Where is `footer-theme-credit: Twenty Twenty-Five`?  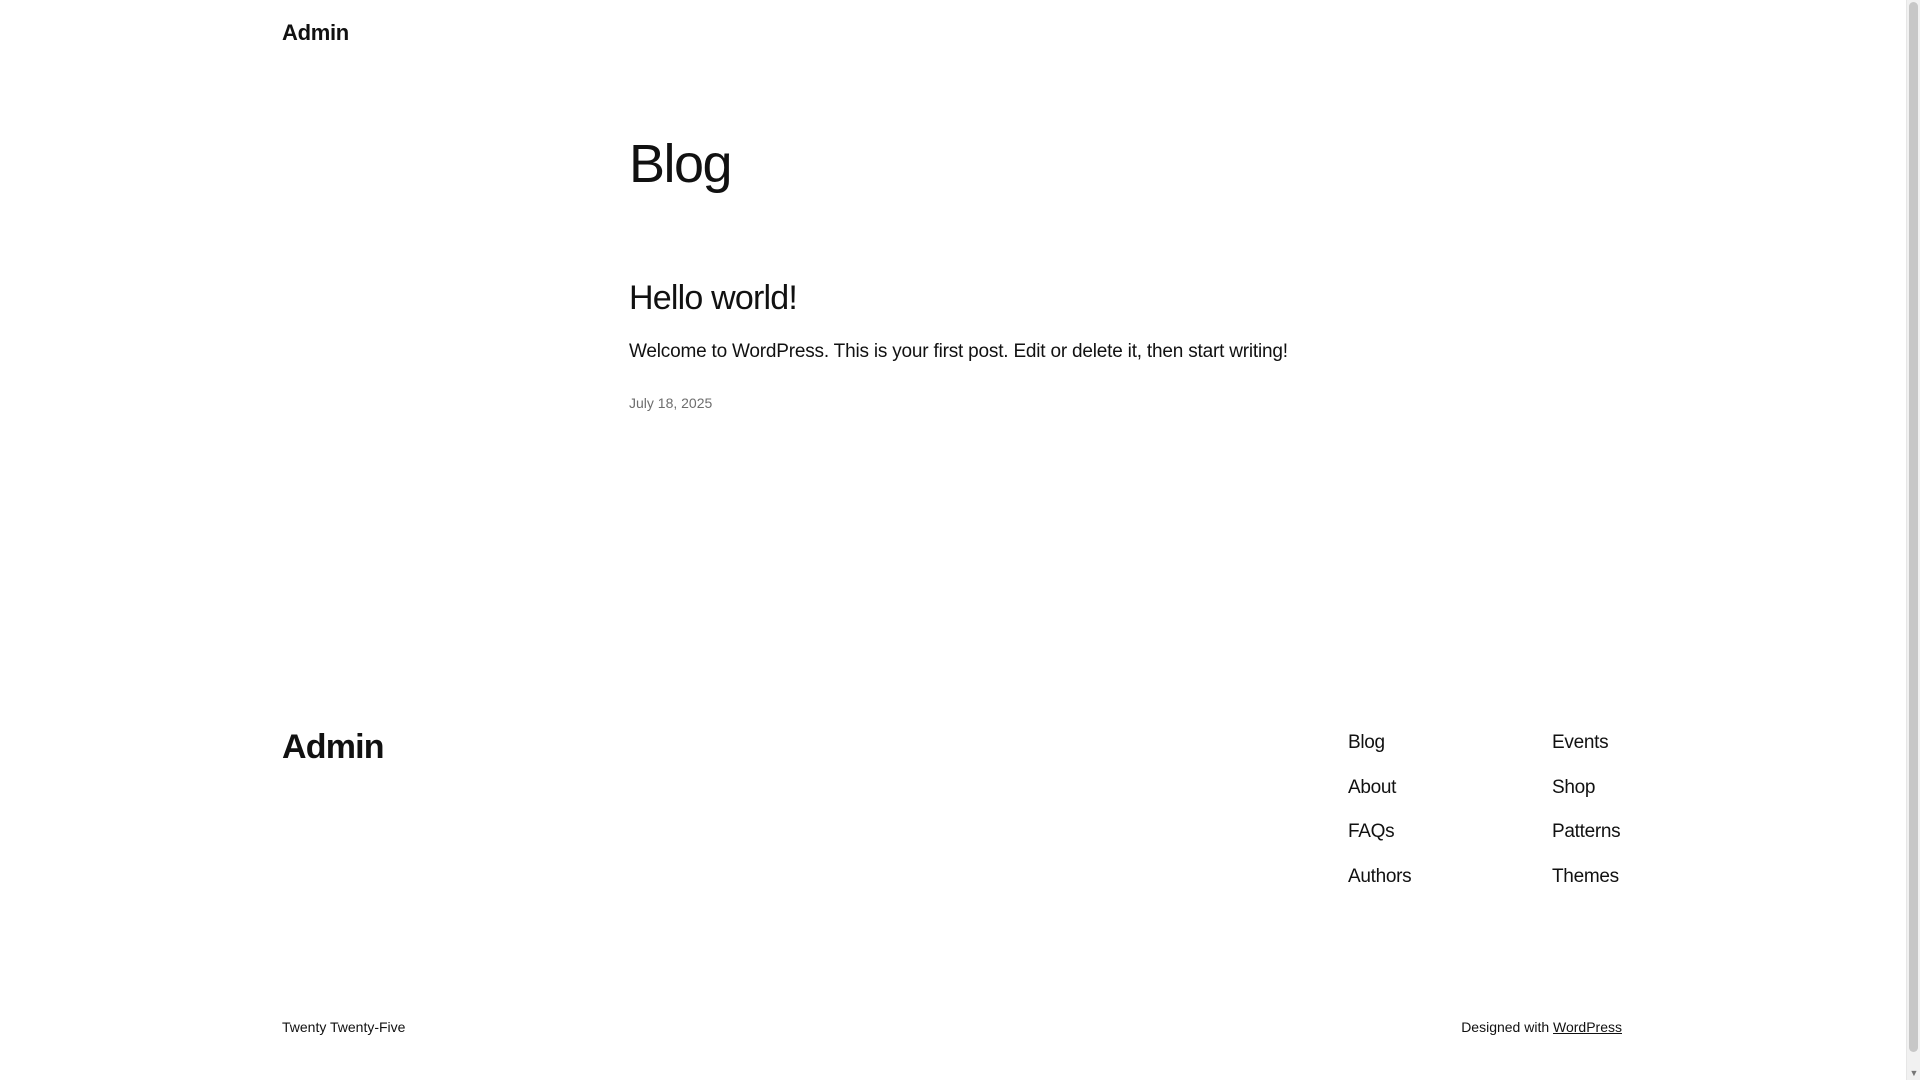
footer-theme-credit: Twenty Twenty-Five is located at coordinates (344, 1027).